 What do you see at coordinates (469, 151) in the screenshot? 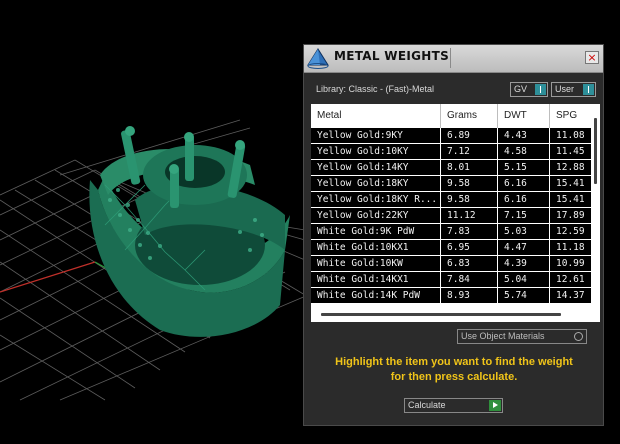
I see `cell-grams: 7.12` at bounding box center [469, 151].